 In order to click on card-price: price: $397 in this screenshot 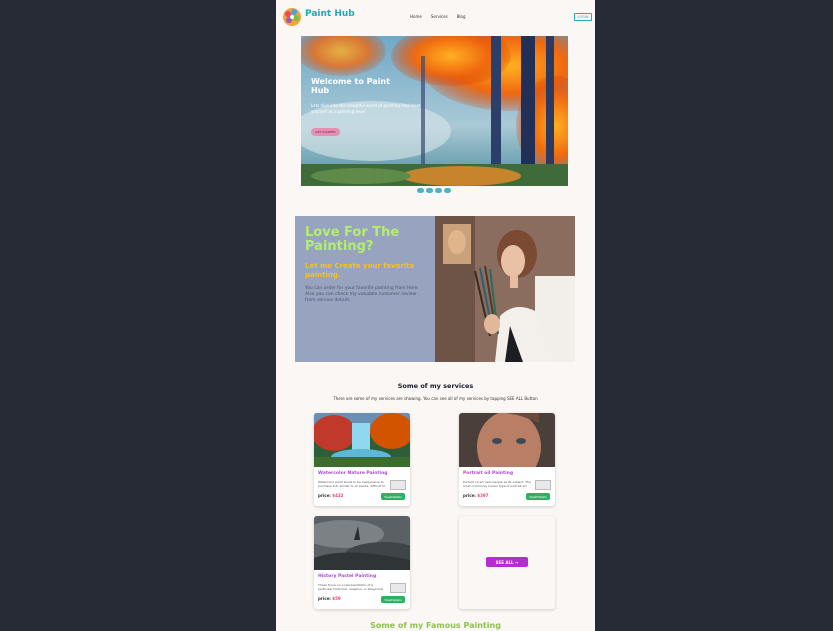, I will do `click(476, 495)`.